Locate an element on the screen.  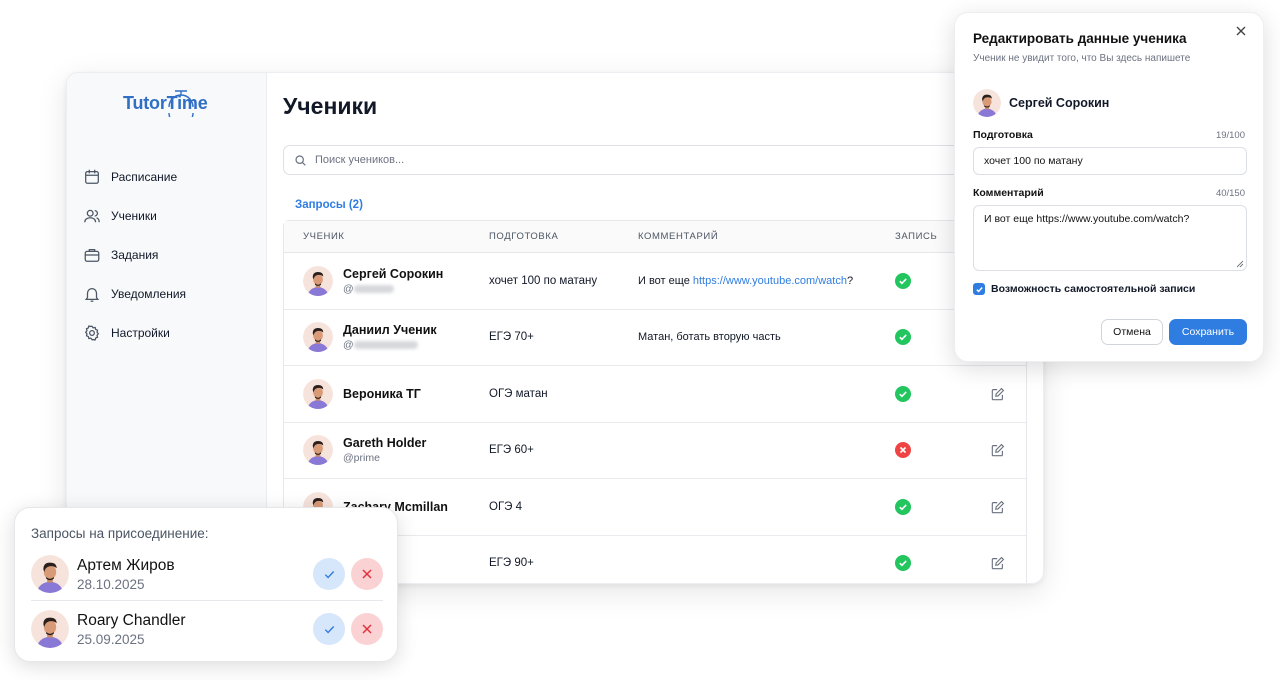
prep-label: Подготовка is located at coordinates (1003, 135).